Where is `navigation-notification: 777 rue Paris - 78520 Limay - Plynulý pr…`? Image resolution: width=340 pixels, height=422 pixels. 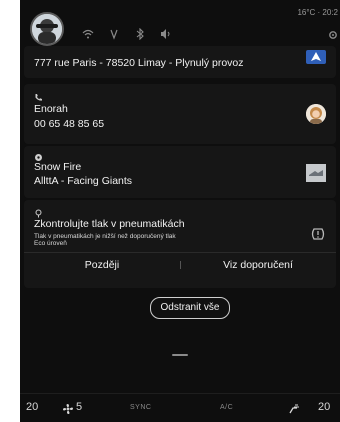 navigation-notification: 777 rue Paris - 78520 Limay - Plynulý pr… is located at coordinates (180, 62).